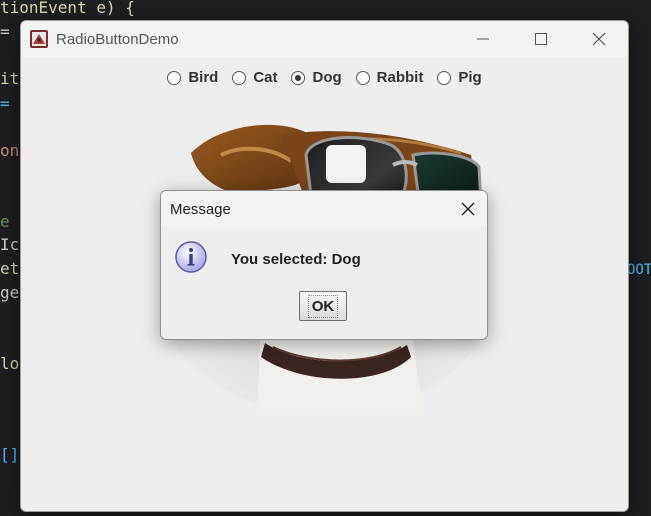  I want to click on radio-label: Bird, so click(203, 77).